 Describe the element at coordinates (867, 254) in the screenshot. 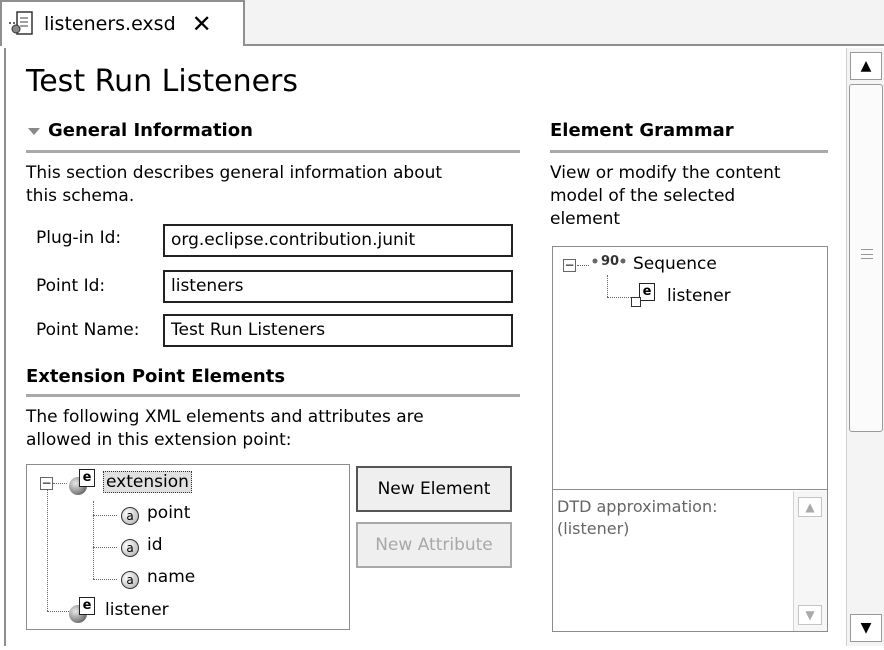

I see `grip-icon` at that location.